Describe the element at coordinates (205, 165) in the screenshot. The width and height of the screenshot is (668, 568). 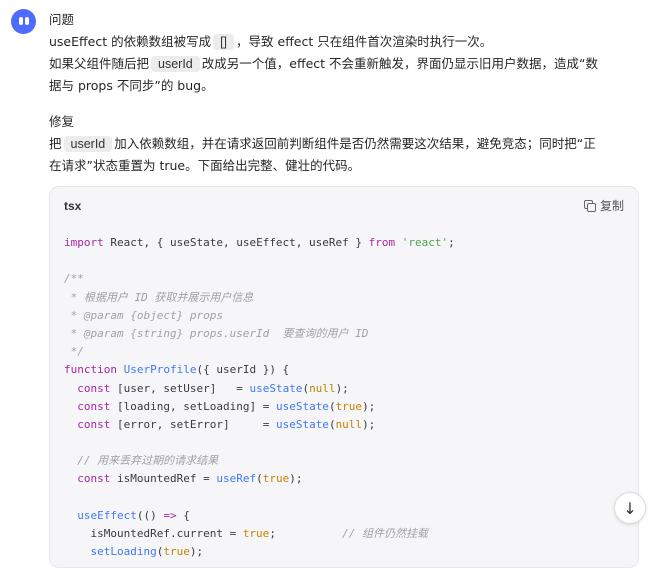
I see `fix-line-2: 在请求”状态重置为 true。下面给出完整、健壮的代码。` at that location.